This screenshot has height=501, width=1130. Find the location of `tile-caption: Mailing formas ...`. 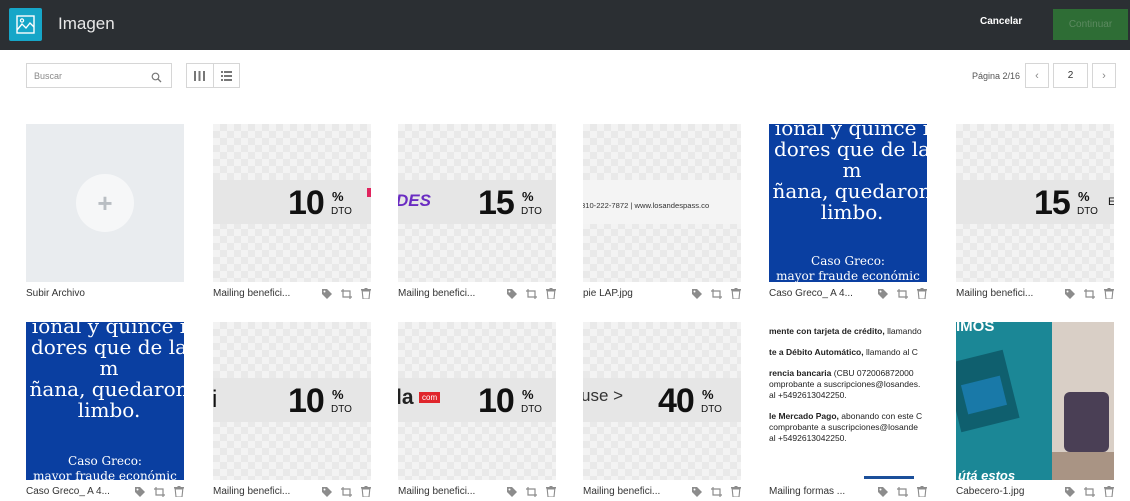

tile-caption: Mailing formas ... is located at coordinates (848, 493).